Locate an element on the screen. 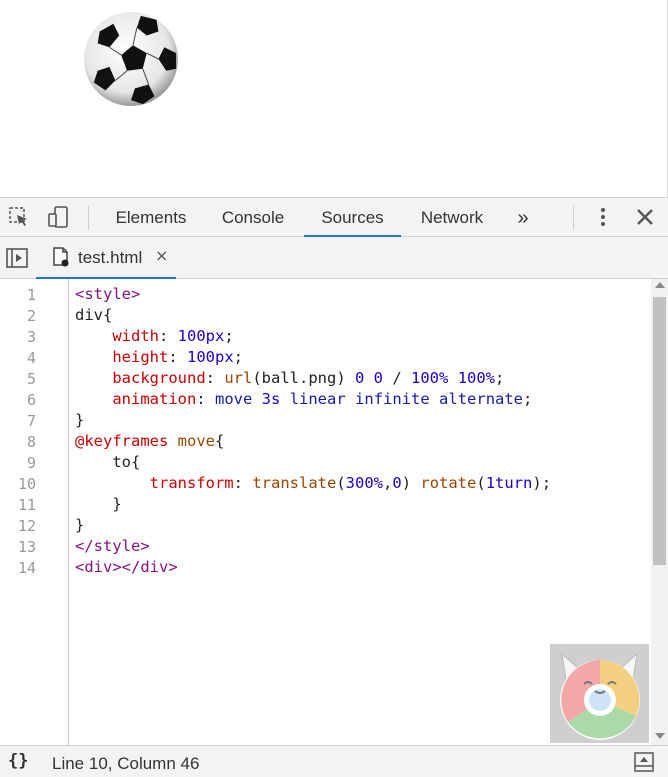 The image size is (668, 777). tab-sources: Sources is located at coordinates (352, 217).